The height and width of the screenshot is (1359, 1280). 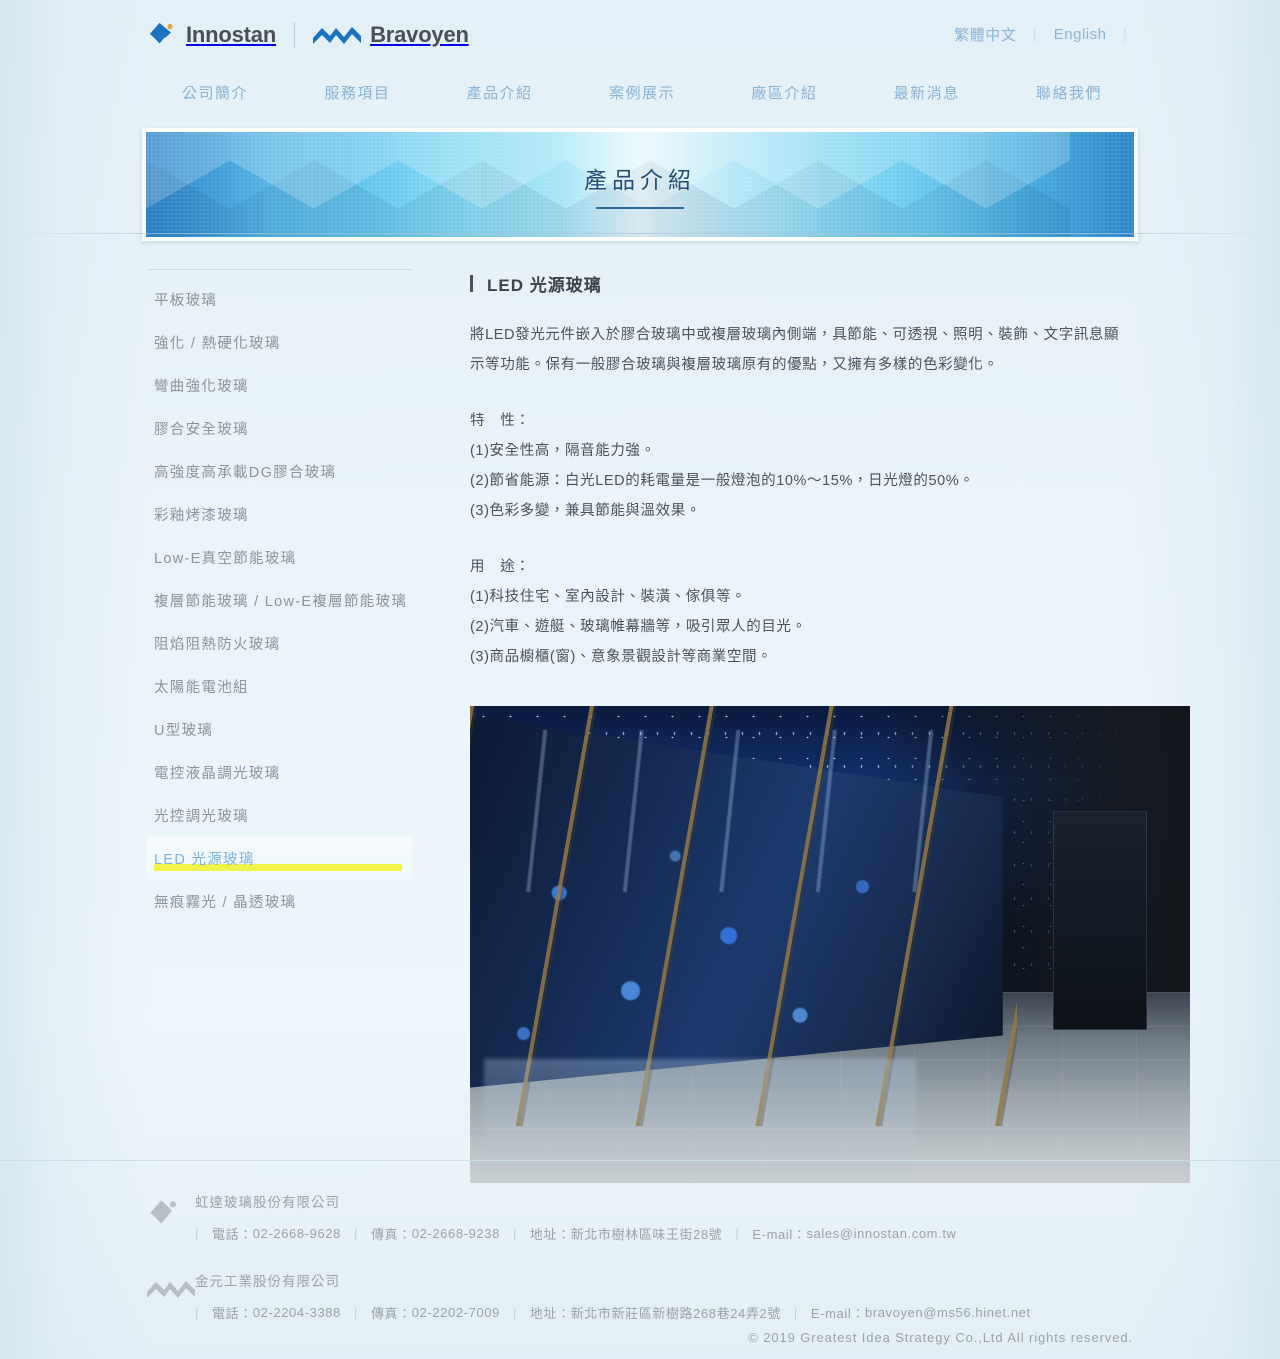 What do you see at coordinates (563, 451) in the screenshot?
I see `features-line-1: (1)安全性高，隔音能力強。` at bounding box center [563, 451].